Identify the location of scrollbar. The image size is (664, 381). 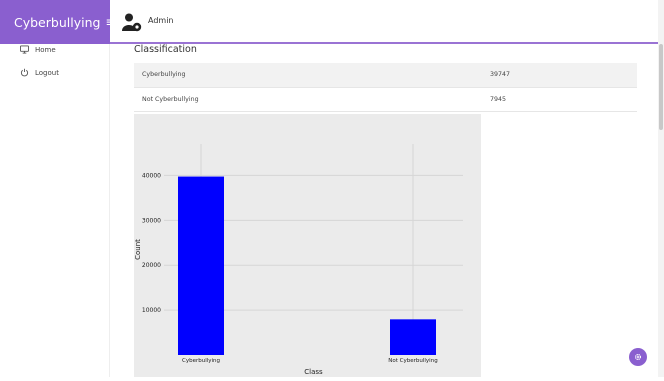
(661, 188).